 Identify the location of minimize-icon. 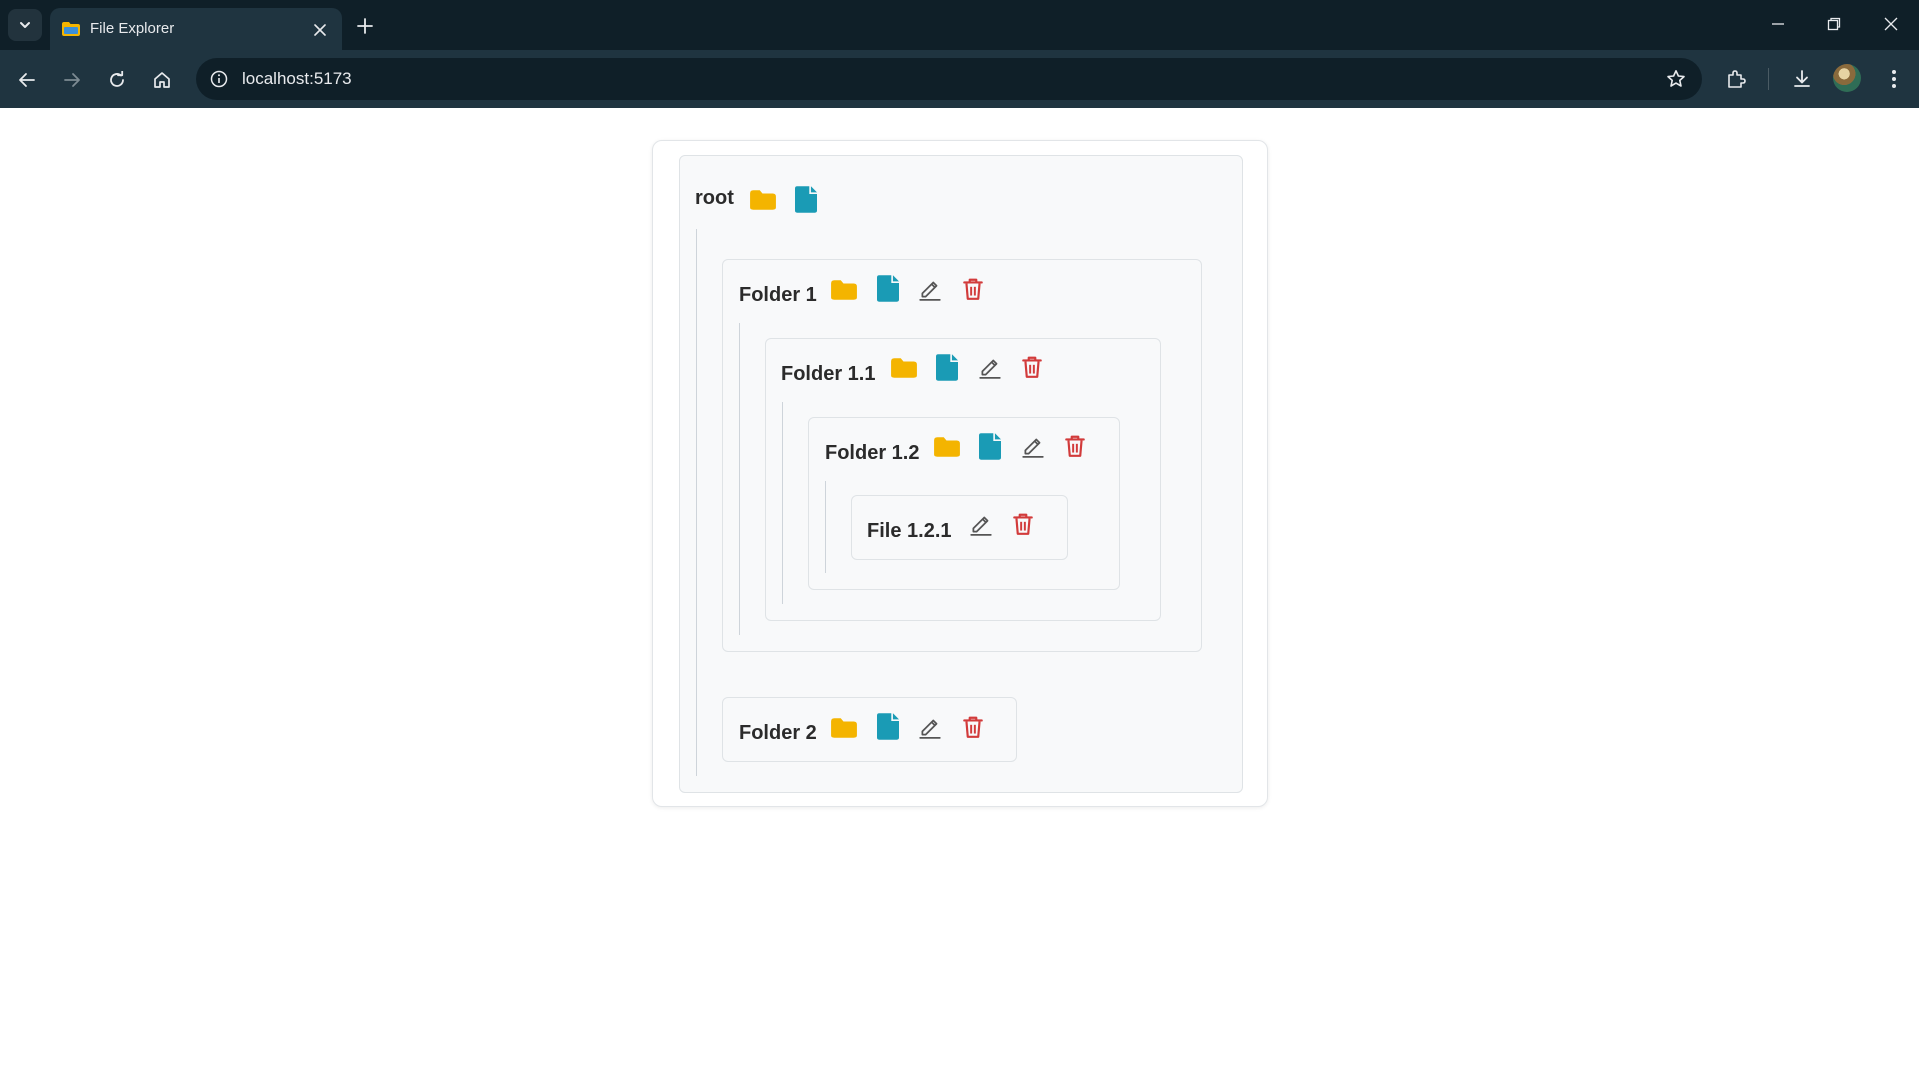
(1778, 24).